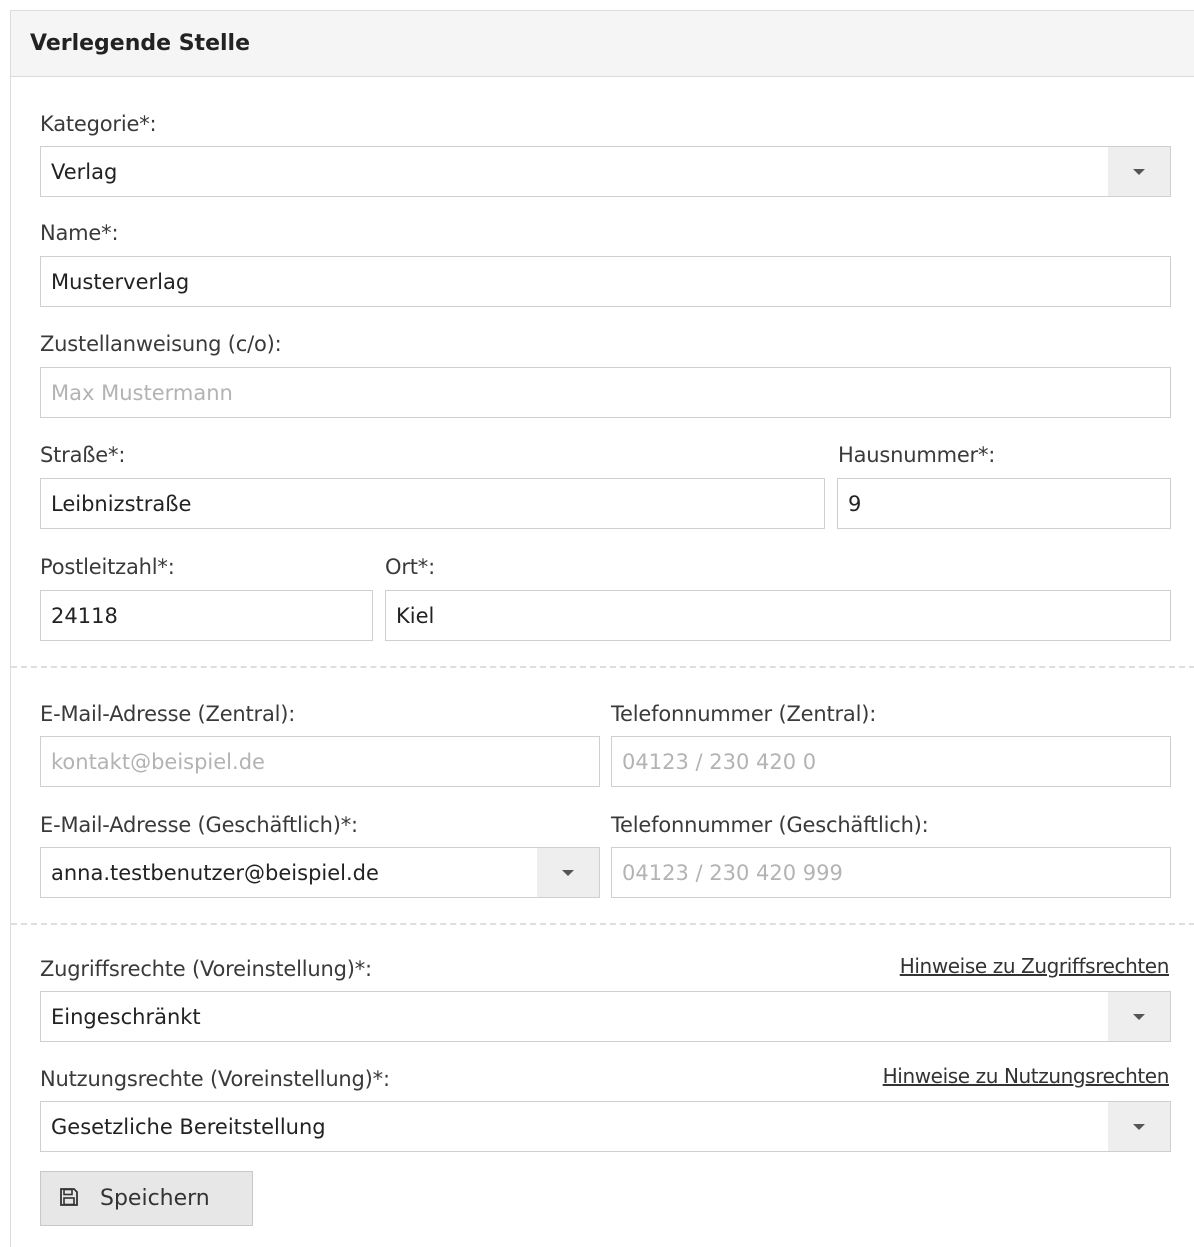  Describe the element at coordinates (98, 124) in the screenshot. I see `kategorie-label: Kategorie*:` at that location.